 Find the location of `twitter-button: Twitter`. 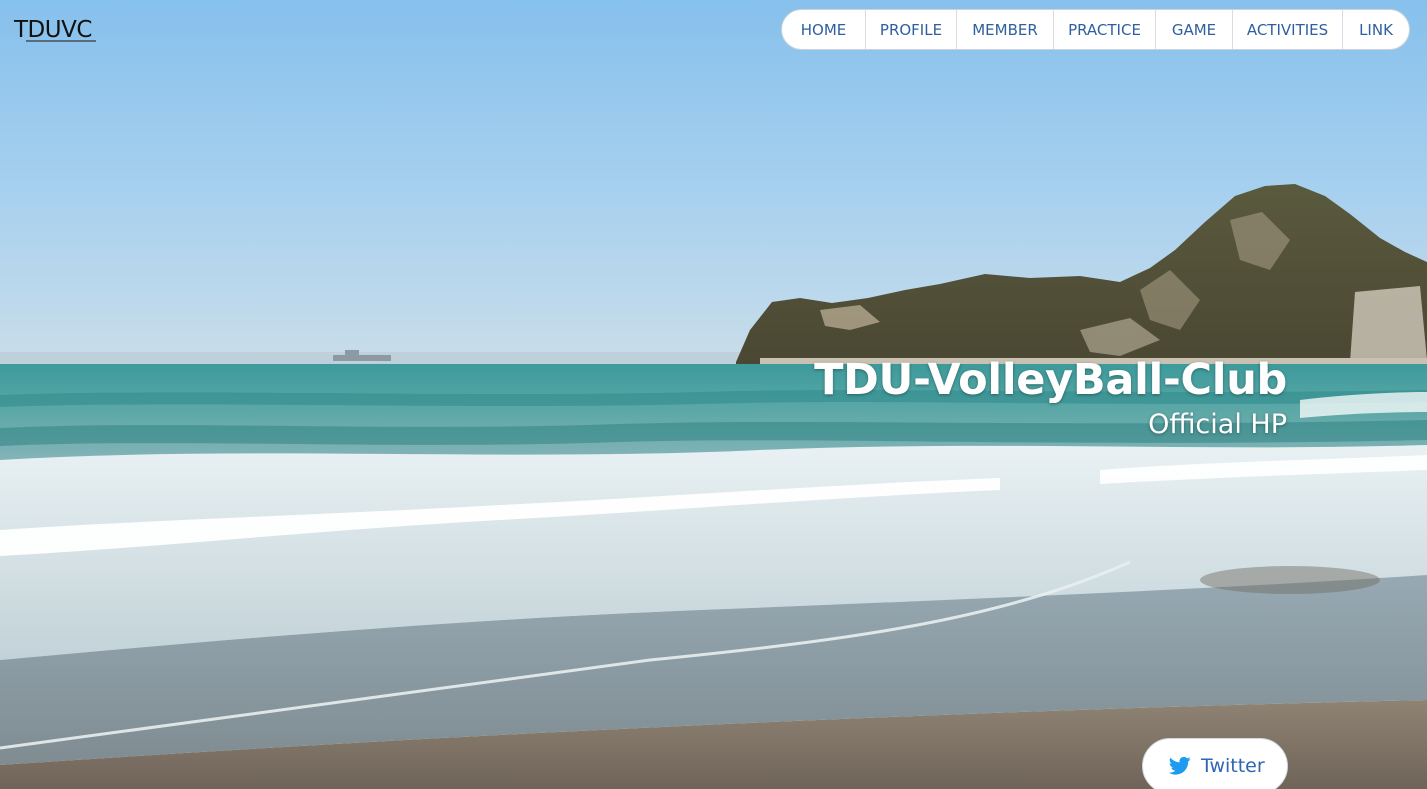

twitter-button: Twitter is located at coordinates (1215, 763).